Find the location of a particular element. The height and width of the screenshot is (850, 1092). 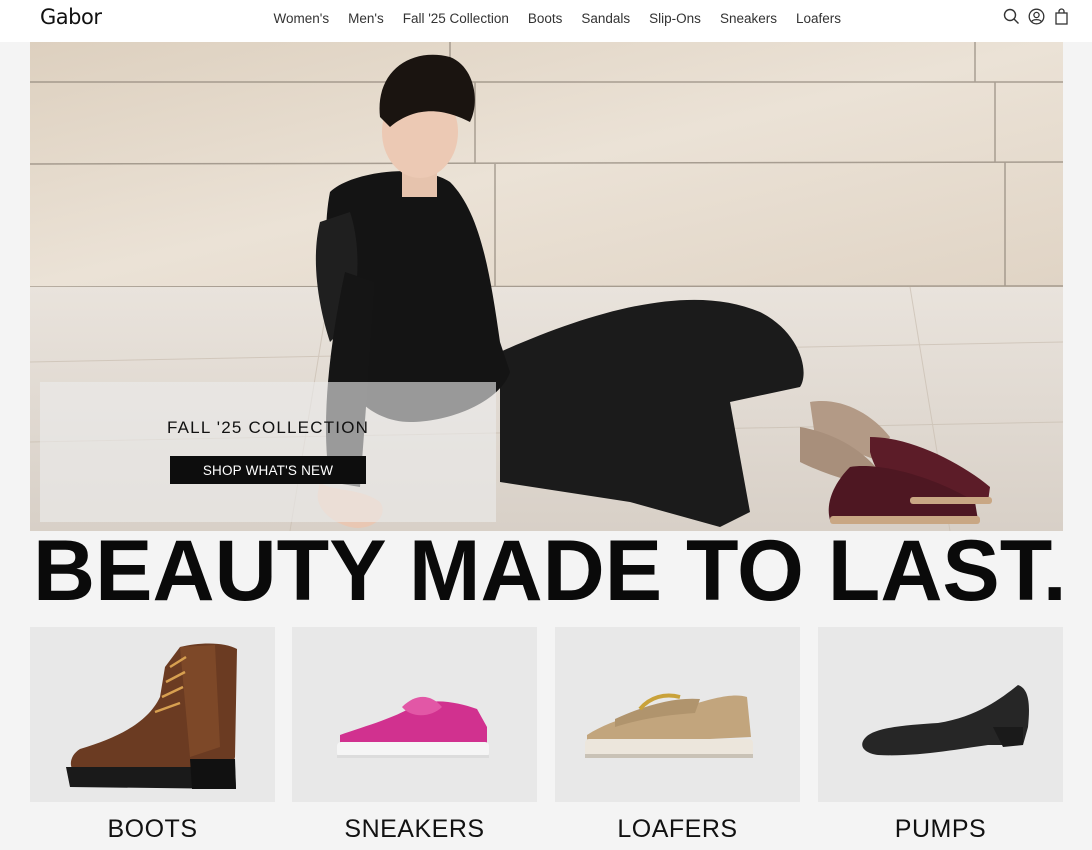

loafer-image is located at coordinates (669, 725).